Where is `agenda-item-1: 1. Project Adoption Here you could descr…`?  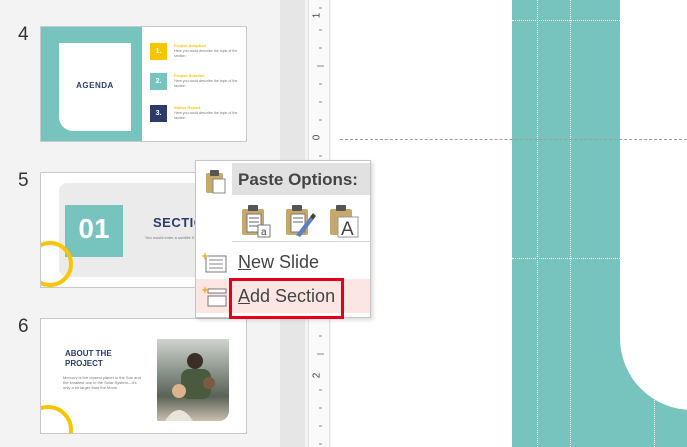
agenda-item-1: 1. Project Adoption Here you could descr… is located at coordinates (196, 54).